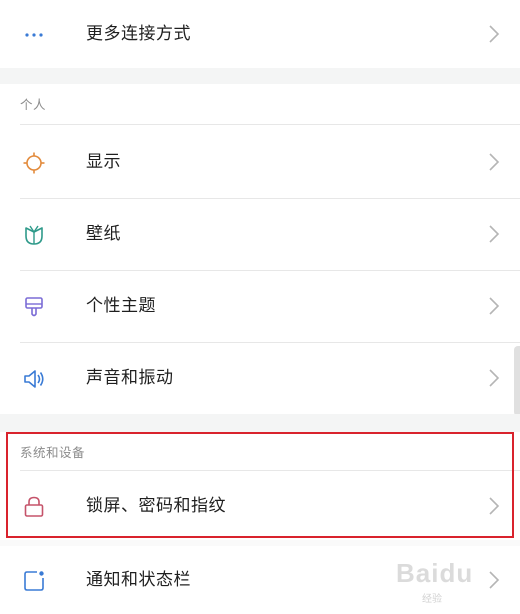 The height and width of the screenshot is (614, 520). I want to click on more-dots-icon, so click(34, 35).